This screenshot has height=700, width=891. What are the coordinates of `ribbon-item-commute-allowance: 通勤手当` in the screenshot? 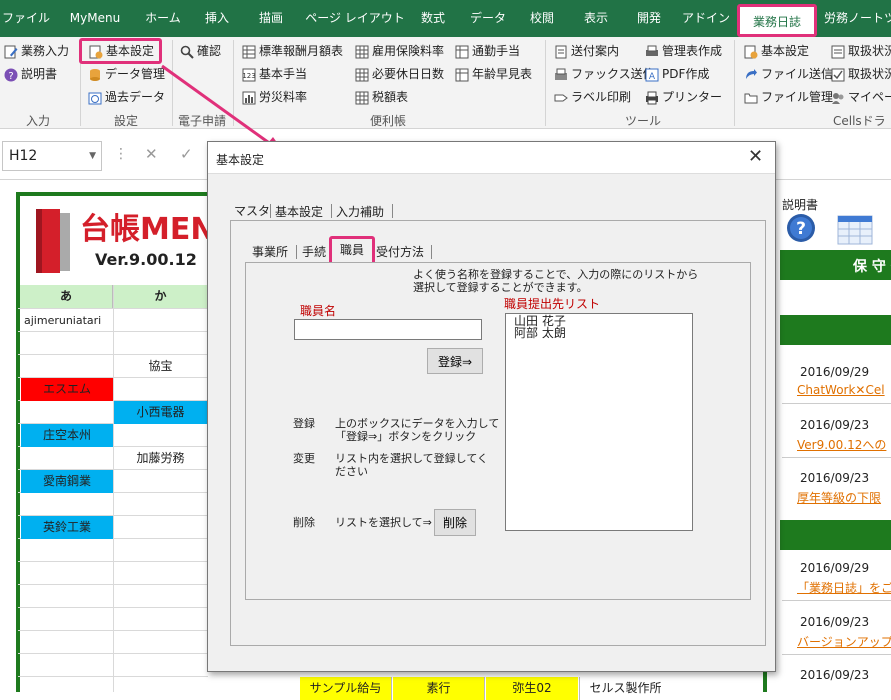 It's located at (487, 51).